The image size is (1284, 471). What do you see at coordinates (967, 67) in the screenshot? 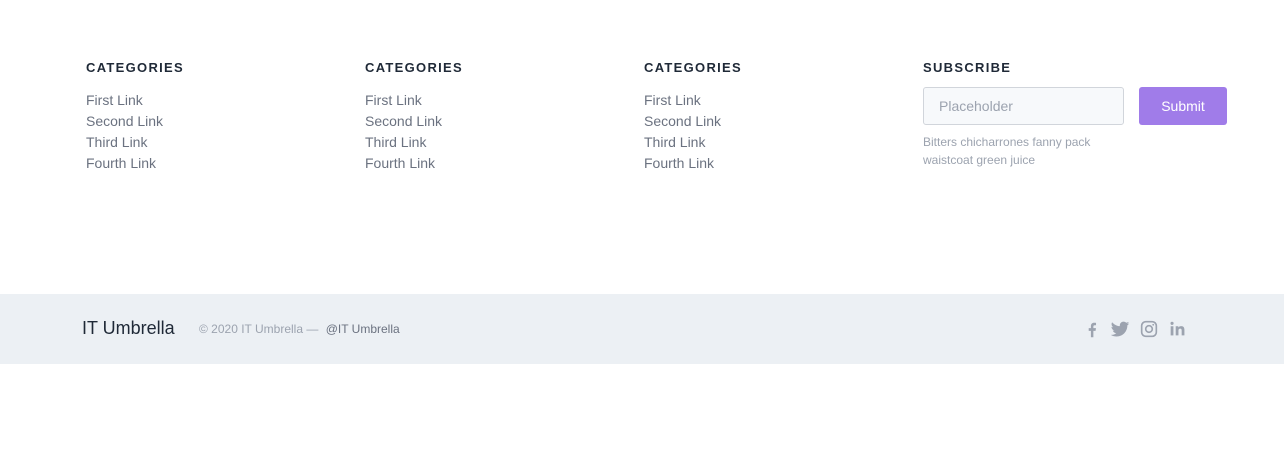
I see `subscribe-heading: SUBSCRIBE` at bounding box center [967, 67].